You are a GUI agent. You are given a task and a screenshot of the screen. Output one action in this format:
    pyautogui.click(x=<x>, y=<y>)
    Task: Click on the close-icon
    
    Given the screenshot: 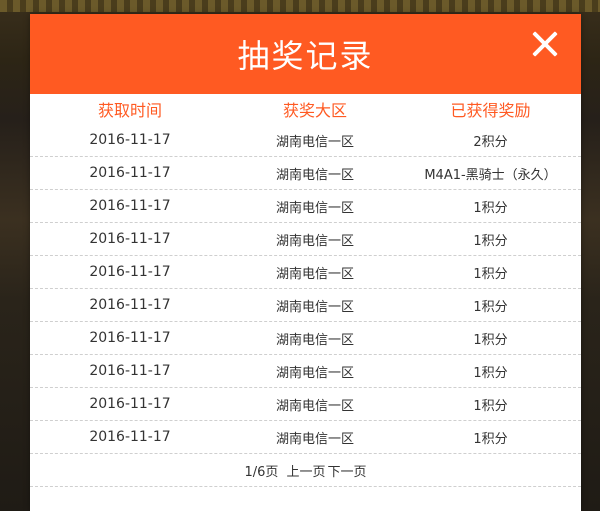 What is the action you would take?
    pyautogui.click(x=545, y=44)
    